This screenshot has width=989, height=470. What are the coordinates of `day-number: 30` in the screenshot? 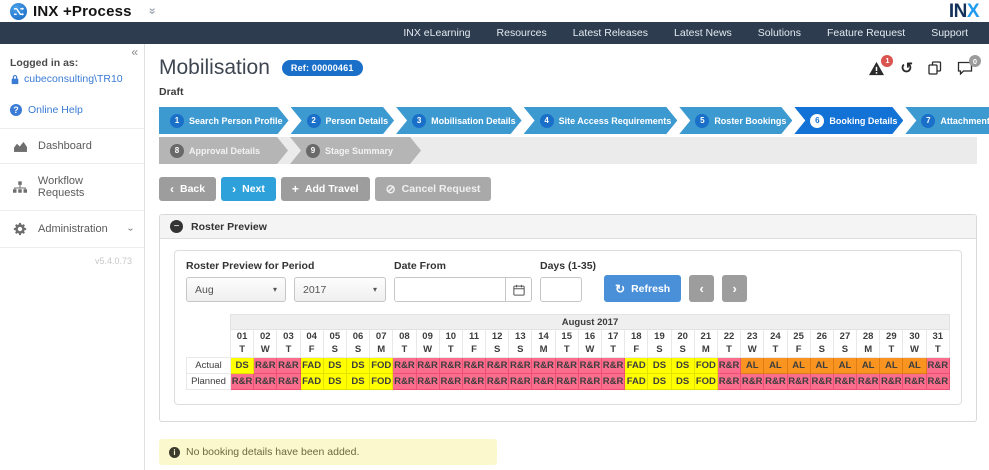 It's located at (914, 337).